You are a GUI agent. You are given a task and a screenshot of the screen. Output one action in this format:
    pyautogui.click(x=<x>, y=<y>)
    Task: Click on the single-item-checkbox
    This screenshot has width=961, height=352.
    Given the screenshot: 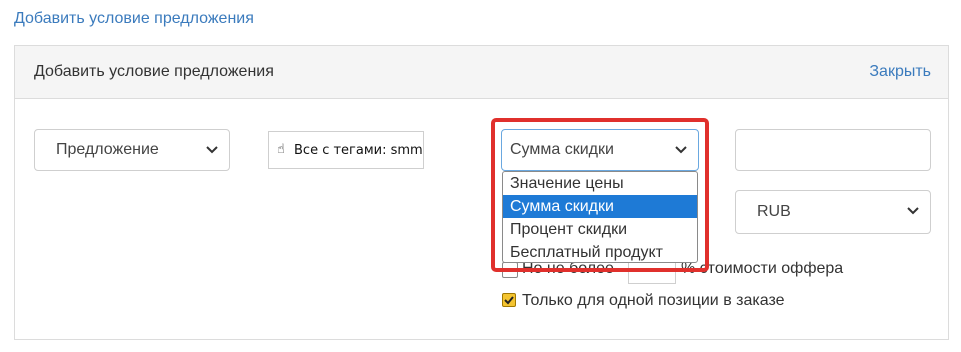 What is the action you would take?
    pyautogui.click(x=509, y=300)
    